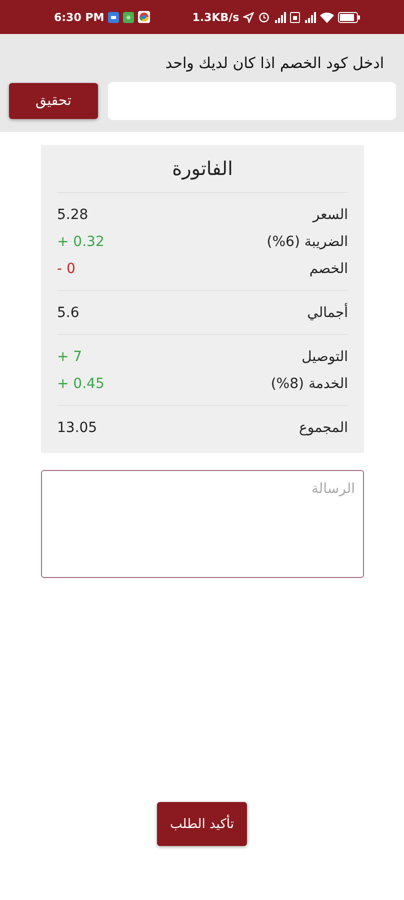 This screenshot has height=900, width=404. I want to click on invoice-value: + 0.45, so click(80, 384).